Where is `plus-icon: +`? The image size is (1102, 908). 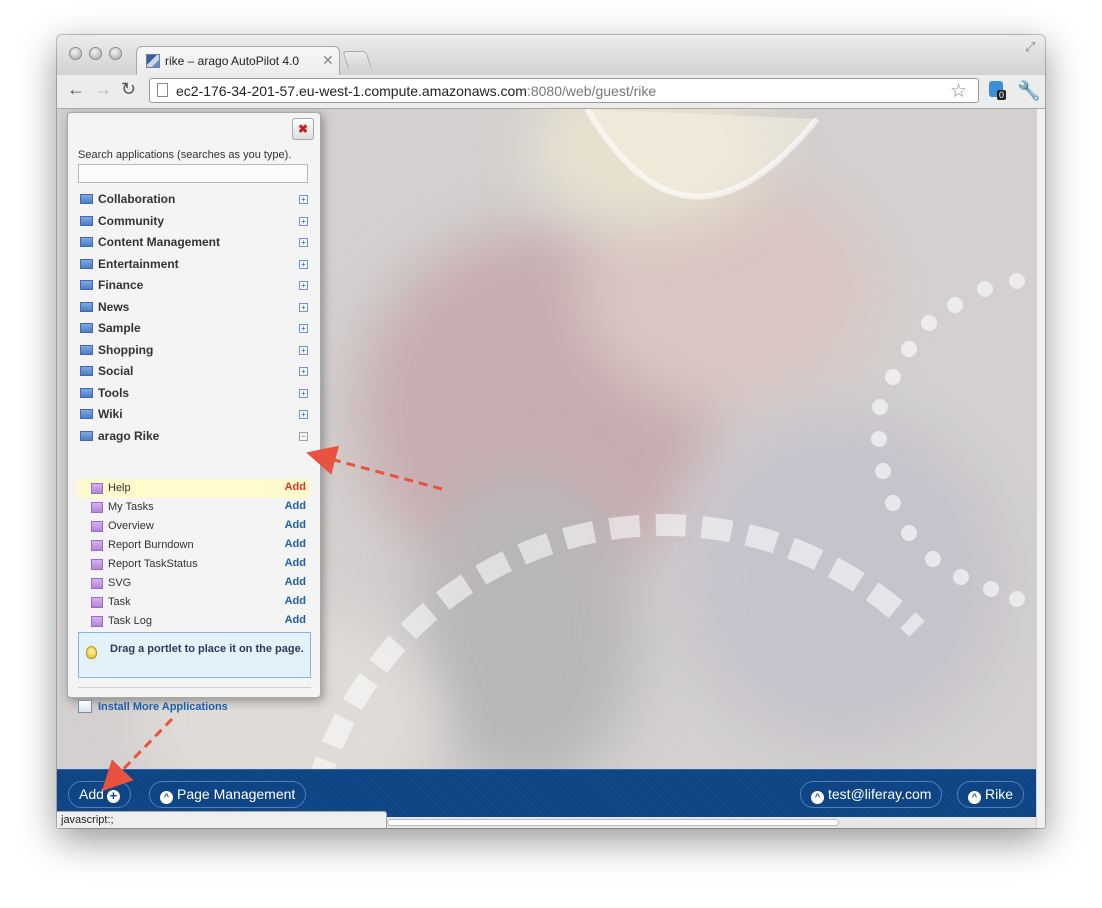
plus-icon: + is located at coordinates (113, 796).